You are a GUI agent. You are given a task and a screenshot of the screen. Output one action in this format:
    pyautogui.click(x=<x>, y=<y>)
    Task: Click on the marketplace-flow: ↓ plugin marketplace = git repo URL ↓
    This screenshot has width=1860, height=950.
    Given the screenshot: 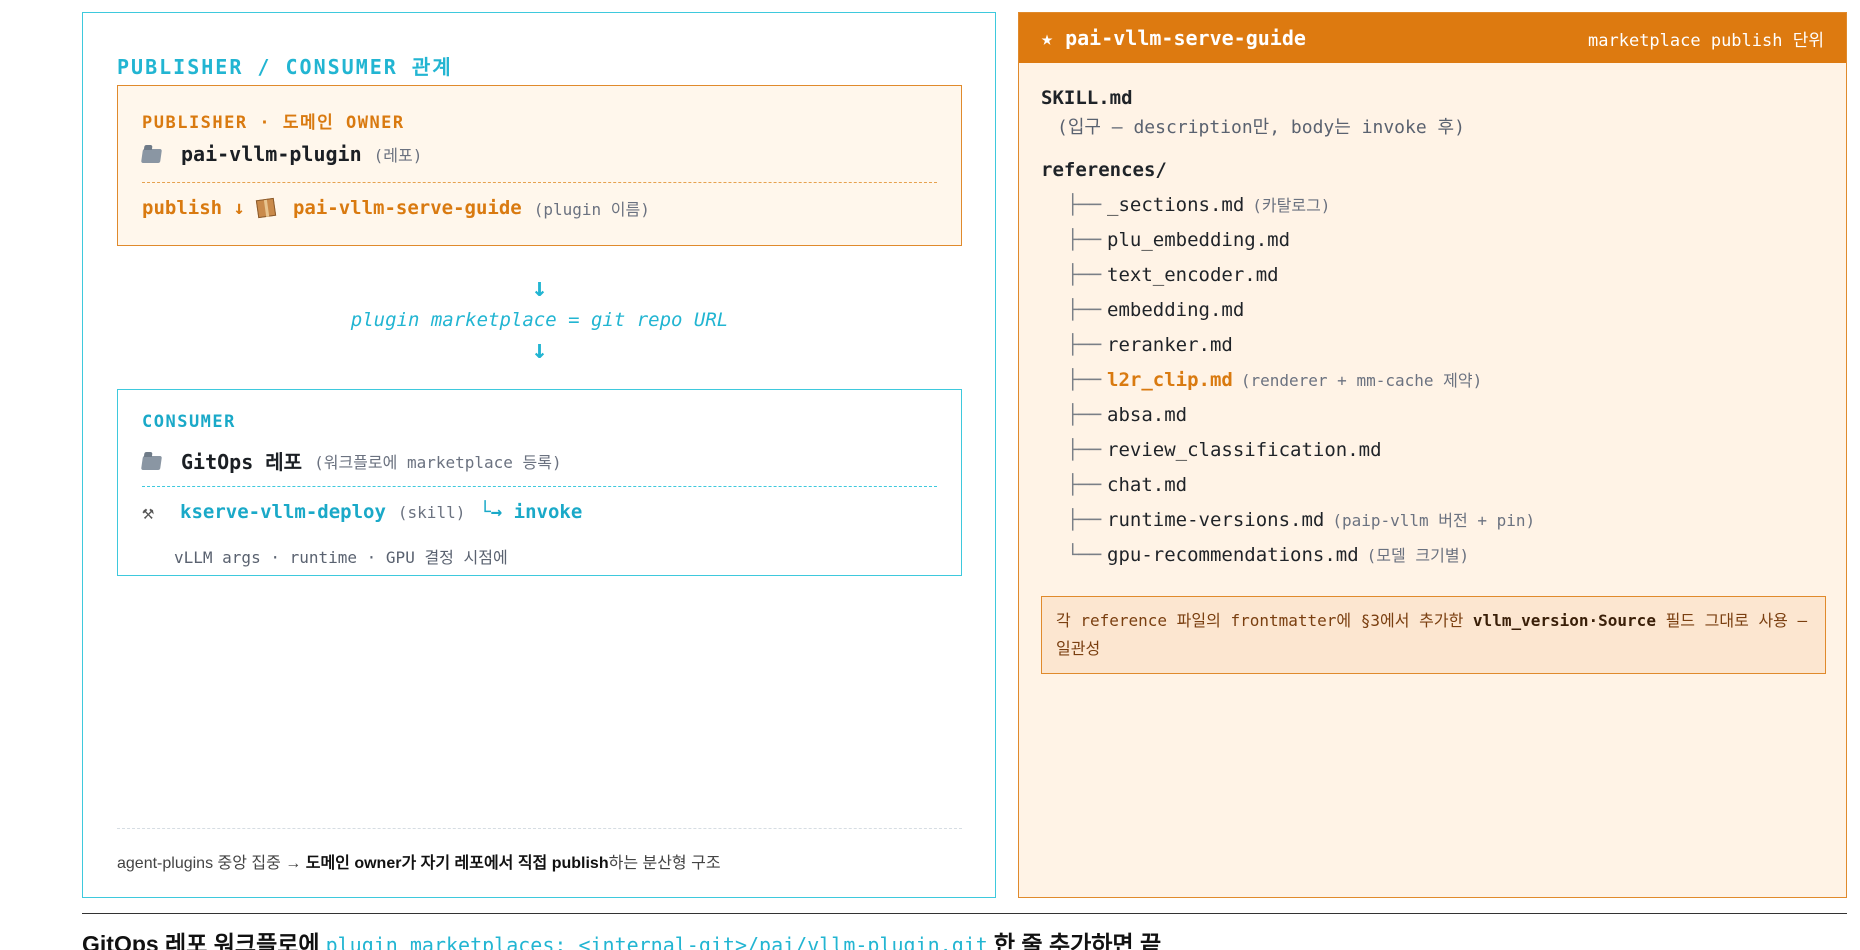 What is the action you would take?
    pyautogui.click(x=539, y=325)
    